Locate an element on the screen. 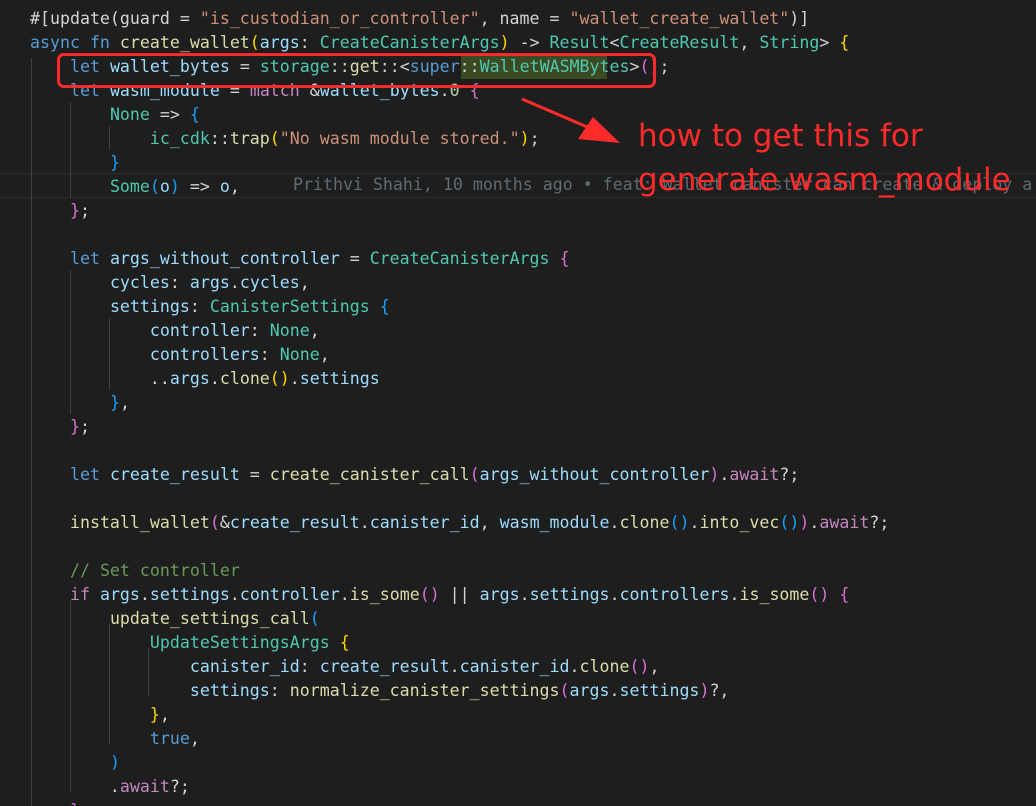 Image resolution: width=1036 pixels, height=806 pixels. annotation-line-1: how to get this for is located at coordinates (780, 136).